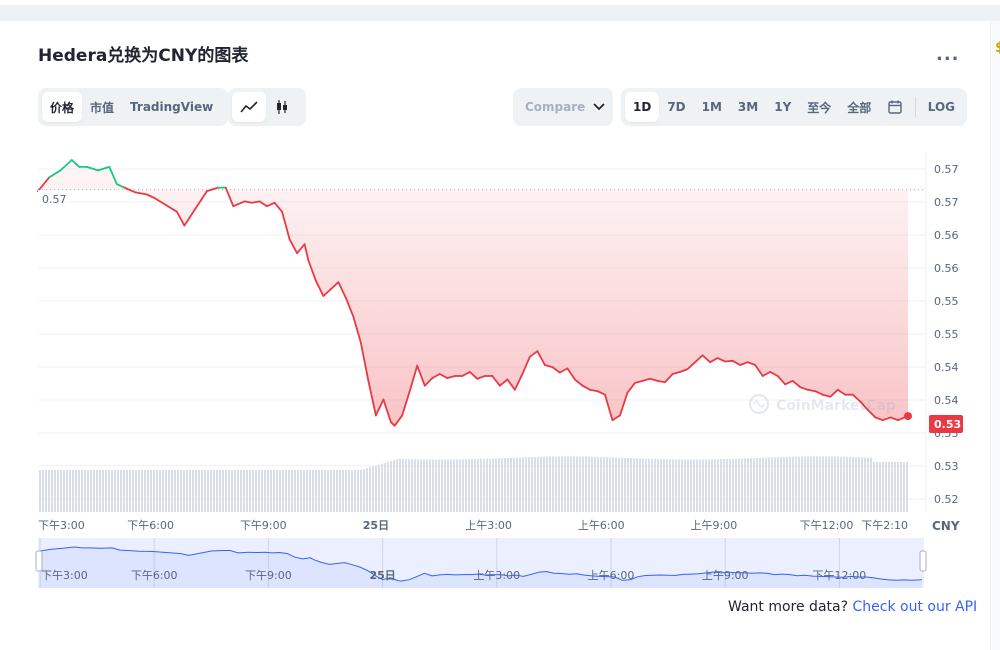 Image resolution: width=1000 pixels, height=650 pixels. What do you see at coordinates (39, 561) in the screenshot?
I see `navigator-handle-left` at bounding box center [39, 561].